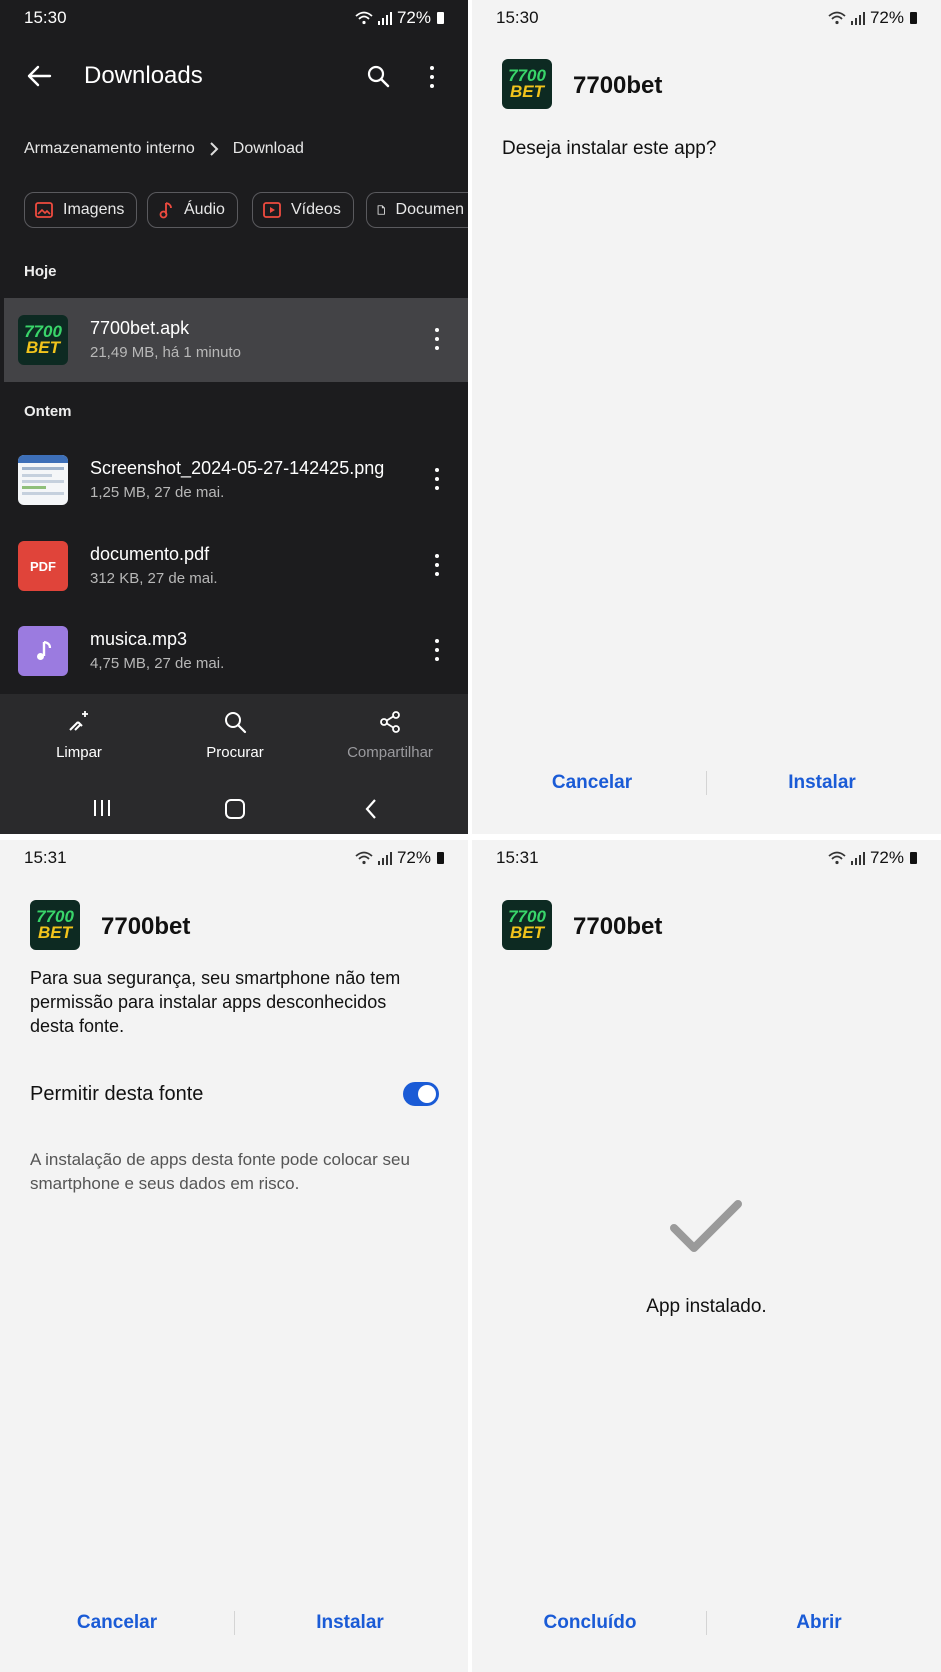  Describe the element at coordinates (48, 411) in the screenshot. I see `section-yesterday: Ontem` at that location.